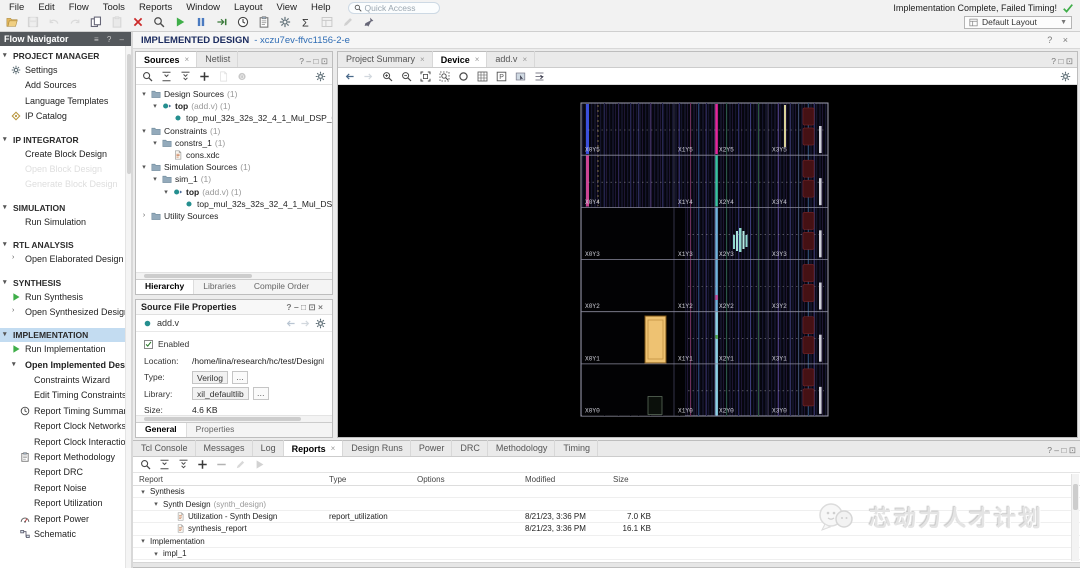  What do you see at coordinates (65, 283) in the screenshot?
I see `fn-section-synthesis: ▾ SYNTHESIS` at bounding box center [65, 283].